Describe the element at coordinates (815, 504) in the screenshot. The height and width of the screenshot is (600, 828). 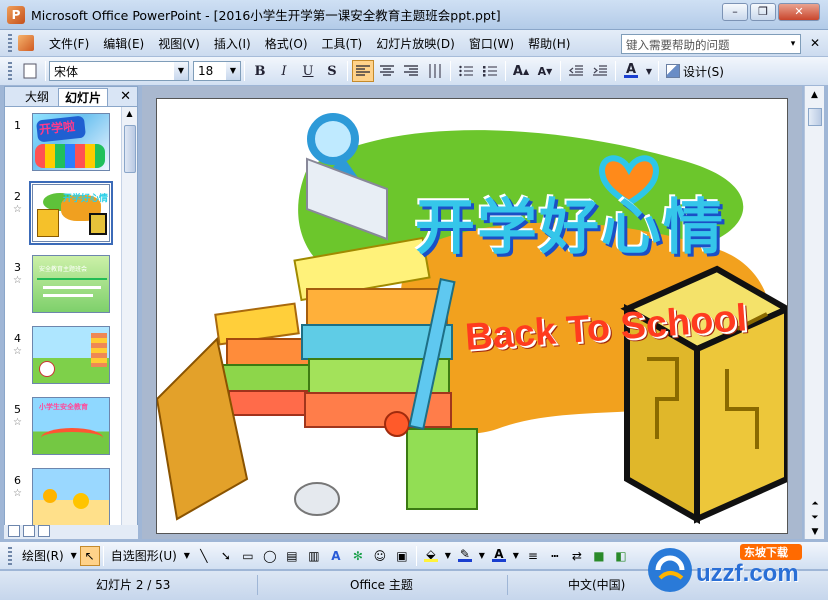
I see `previous-slide-icon: ⏶` at that location.